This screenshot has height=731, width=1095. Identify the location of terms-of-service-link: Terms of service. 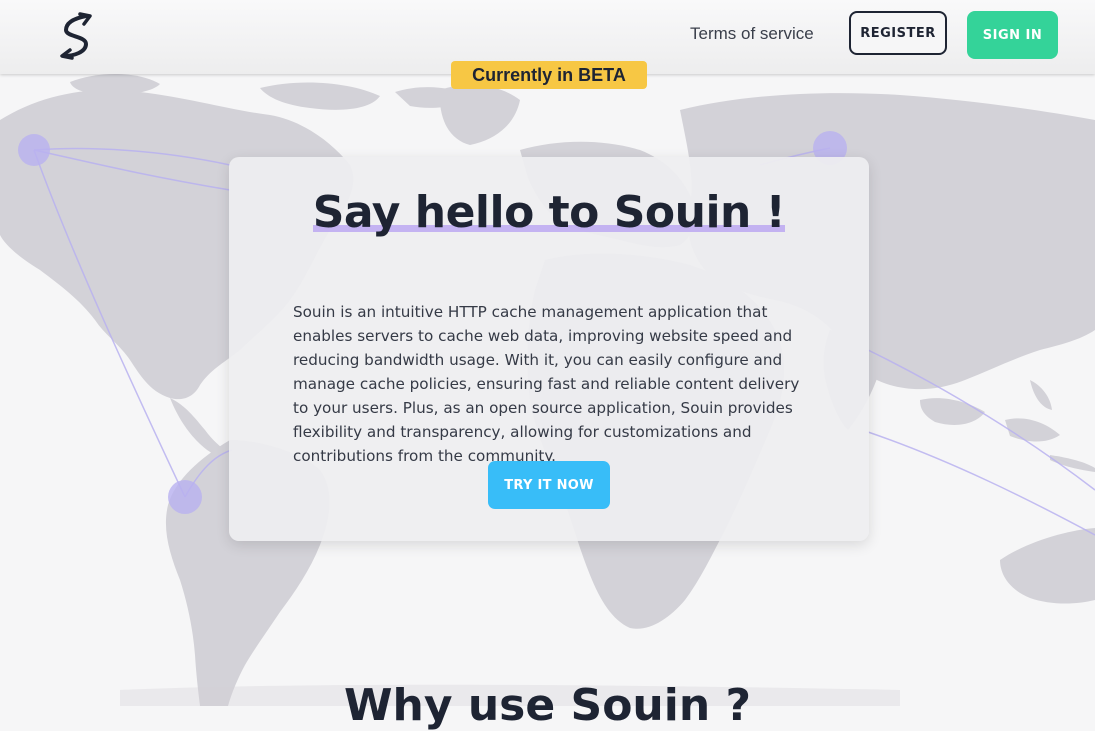
(752, 34).